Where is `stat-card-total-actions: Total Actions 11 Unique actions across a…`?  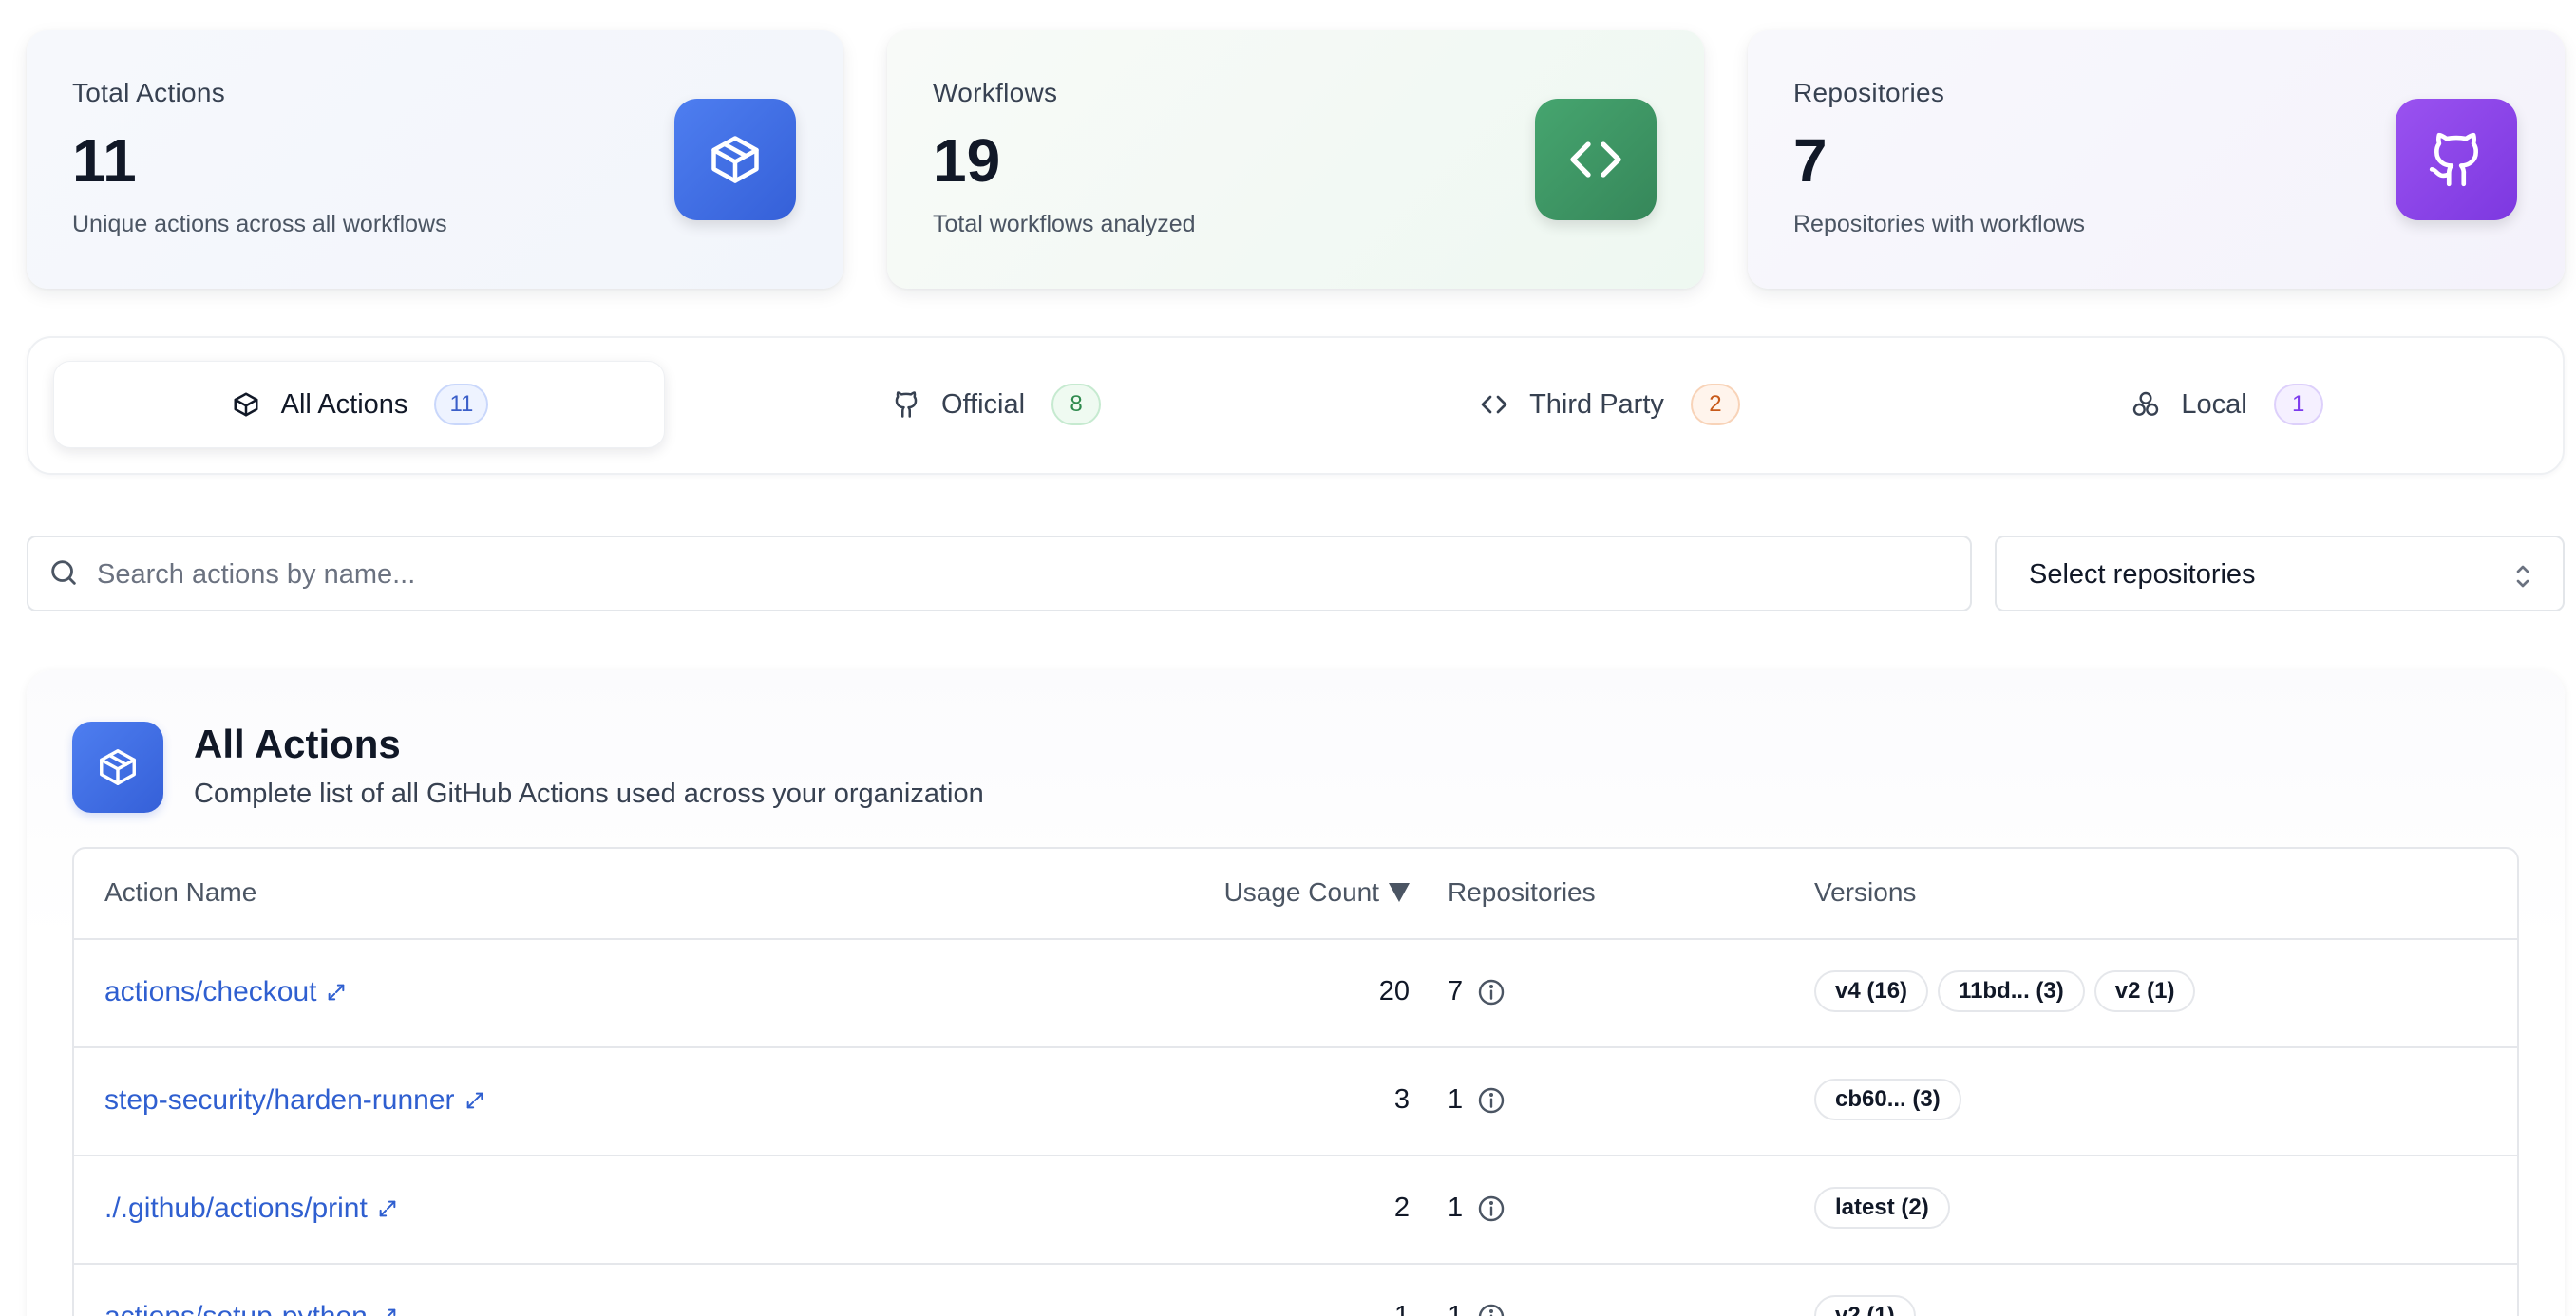
stat-card-total-actions: Total Actions 11 Unique actions across a… is located at coordinates (435, 159).